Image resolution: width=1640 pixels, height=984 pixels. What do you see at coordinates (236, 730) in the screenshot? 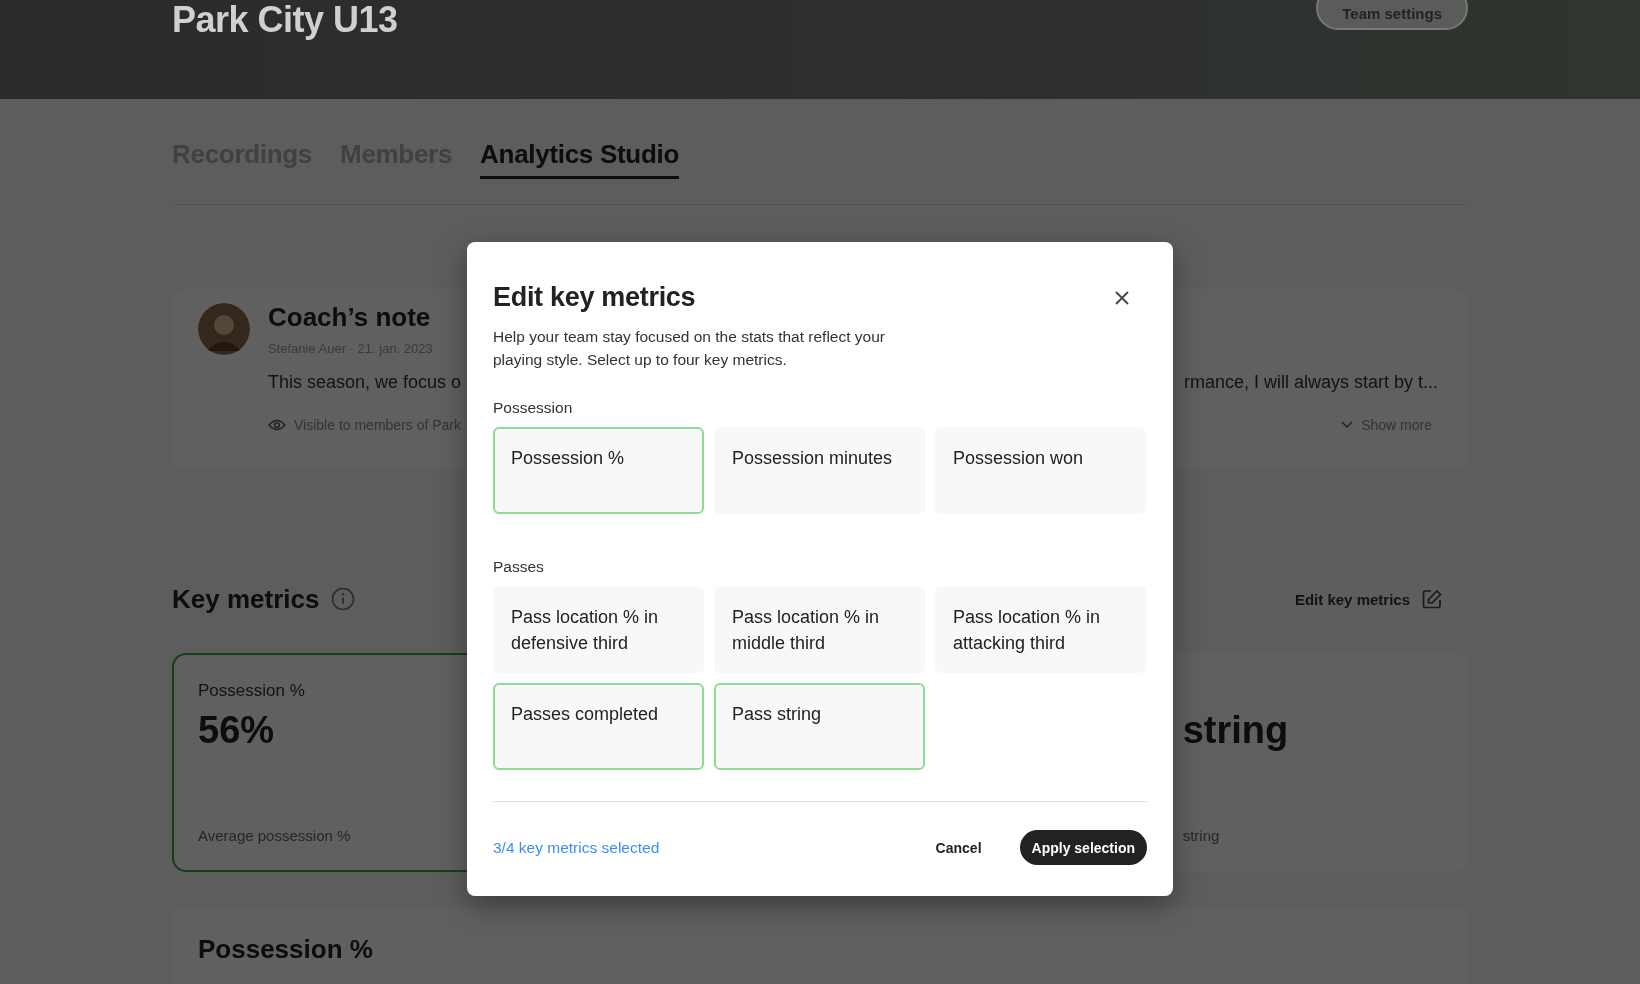
I see `metric-value: 56%` at bounding box center [236, 730].